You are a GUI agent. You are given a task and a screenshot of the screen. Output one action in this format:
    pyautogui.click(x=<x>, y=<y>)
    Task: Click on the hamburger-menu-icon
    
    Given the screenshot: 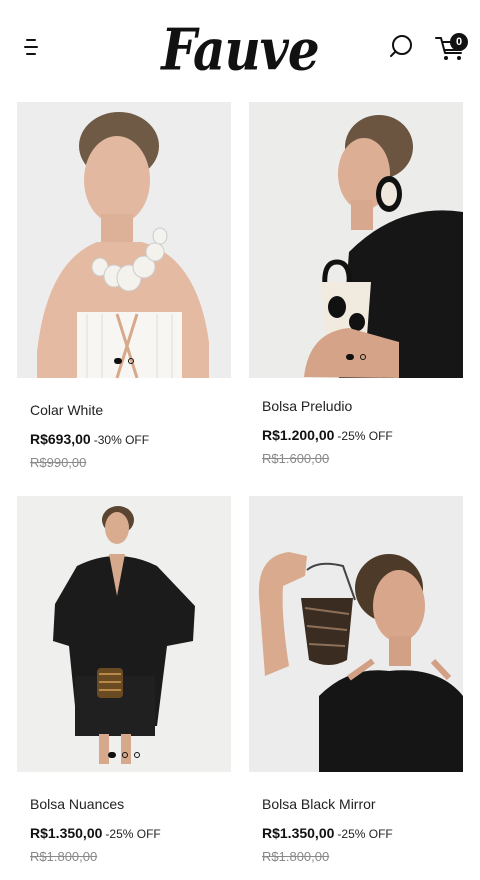 What is the action you would take?
    pyautogui.click(x=32, y=47)
    